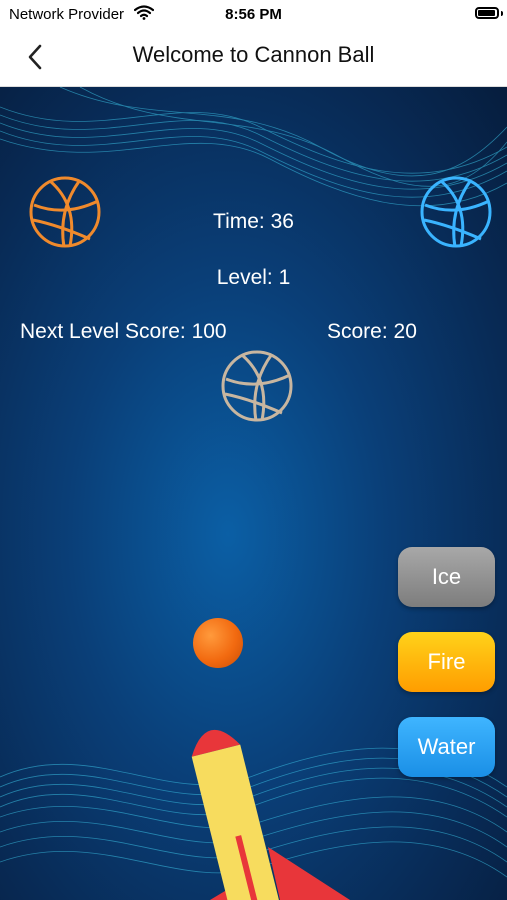  I want to click on score-display: Score: 20, so click(372, 331).